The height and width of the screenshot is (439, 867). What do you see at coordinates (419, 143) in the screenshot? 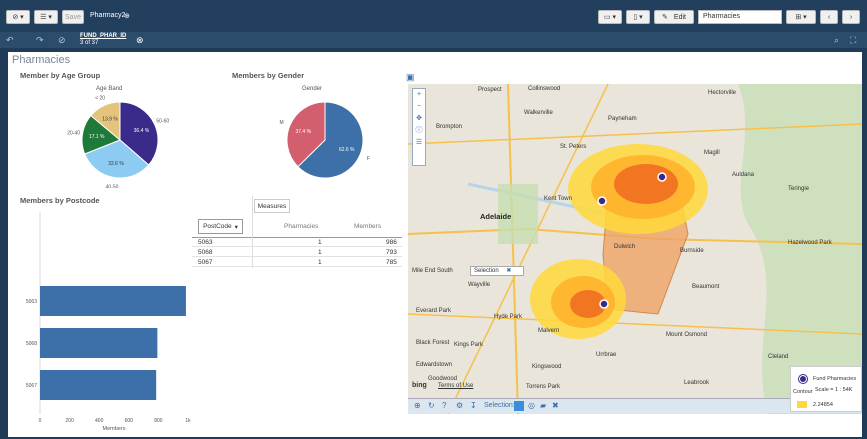
I see `layers-icon: ☰` at bounding box center [419, 143].